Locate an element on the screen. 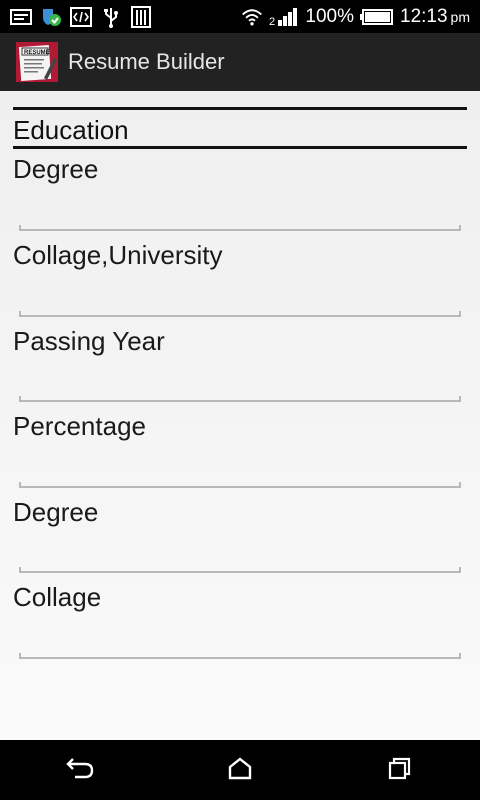 The image size is (480, 800). app-logo-icon: RESUME is located at coordinates (37, 62).